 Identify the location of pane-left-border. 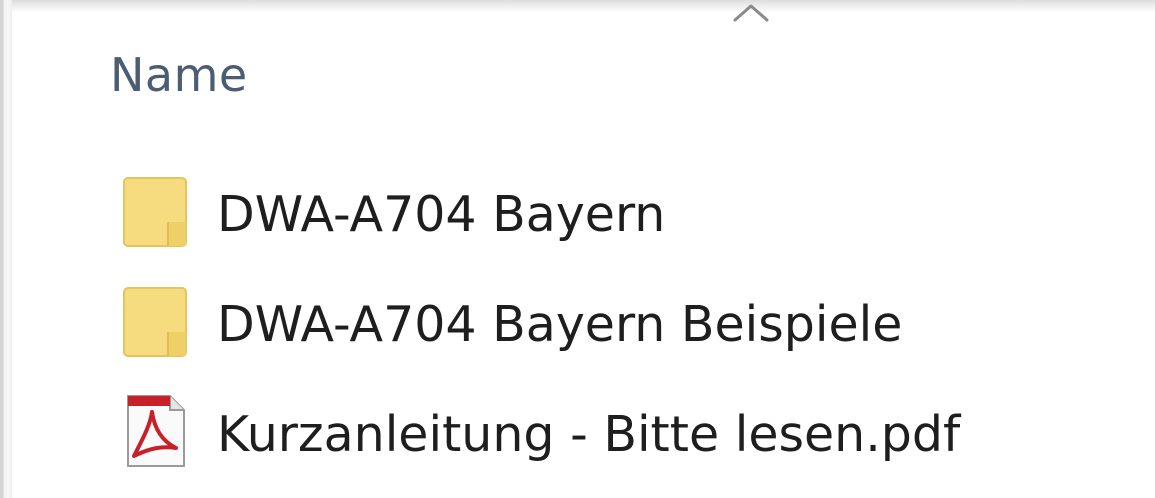
(6, 249).